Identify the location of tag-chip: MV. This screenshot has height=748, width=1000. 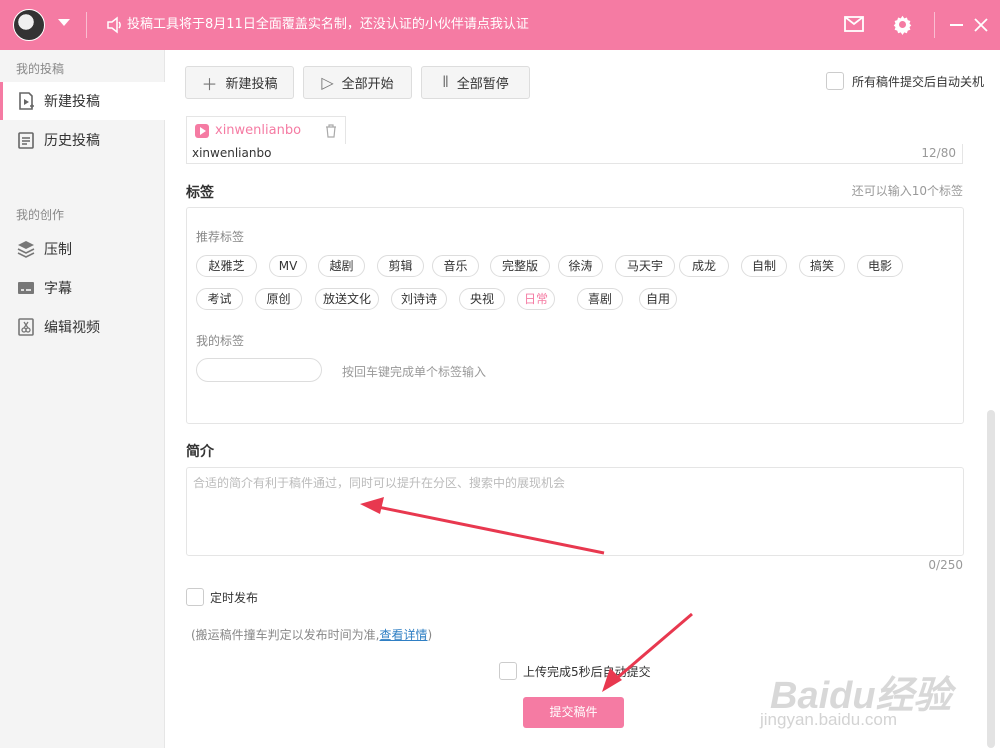
(288, 266).